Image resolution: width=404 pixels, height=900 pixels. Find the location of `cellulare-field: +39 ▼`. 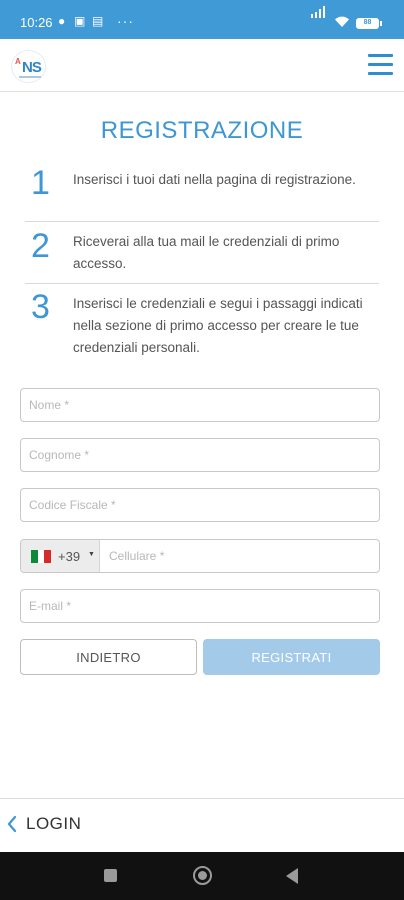

cellulare-field: +39 ▼ is located at coordinates (200, 556).